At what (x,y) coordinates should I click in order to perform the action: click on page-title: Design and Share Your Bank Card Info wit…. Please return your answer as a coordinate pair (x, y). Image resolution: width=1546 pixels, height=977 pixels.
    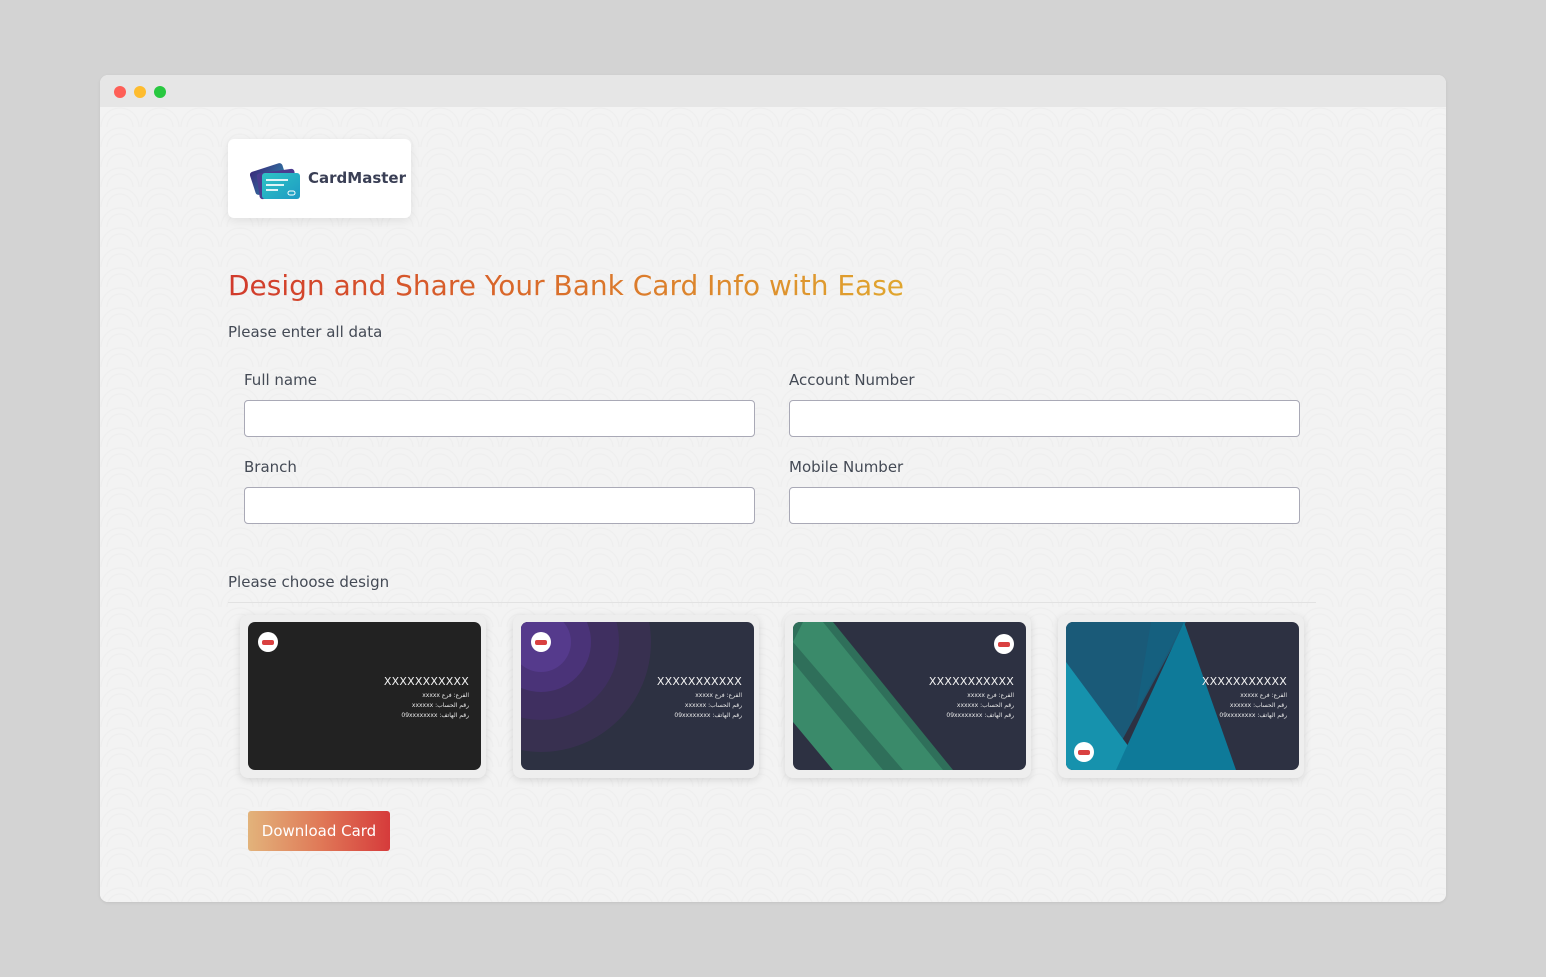
    Looking at the image, I should click on (566, 285).